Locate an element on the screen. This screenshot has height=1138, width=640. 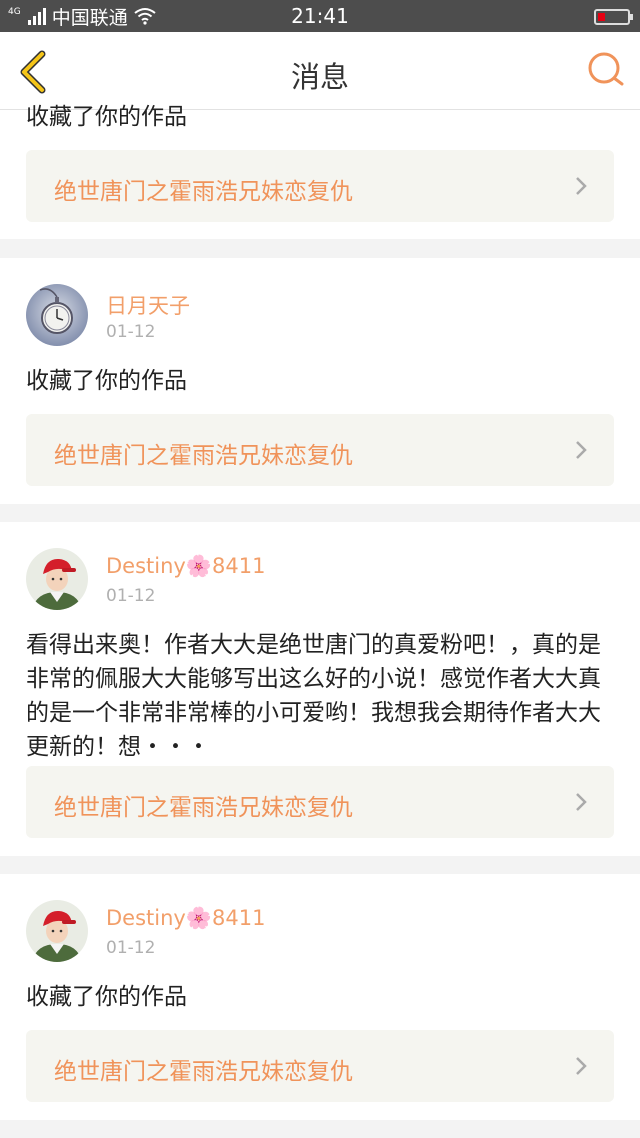
battery-icon is located at coordinates (613, 17).